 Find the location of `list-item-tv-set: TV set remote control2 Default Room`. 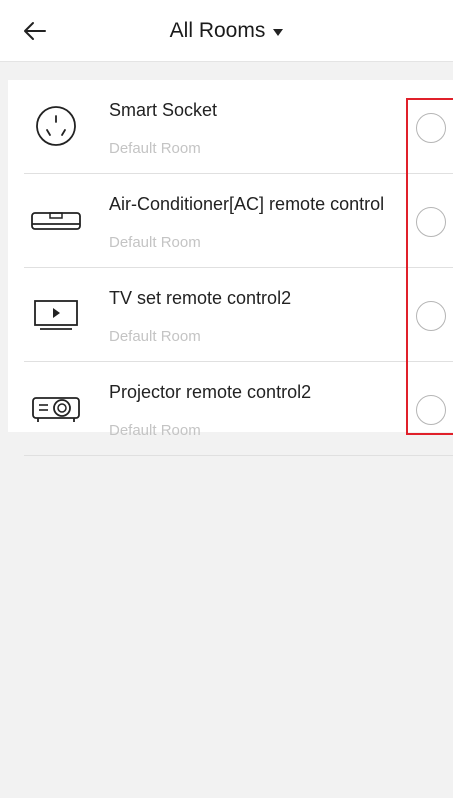

list-item-tv-set: TV set remote control2 Default Room is located at coordinates (230, 315).